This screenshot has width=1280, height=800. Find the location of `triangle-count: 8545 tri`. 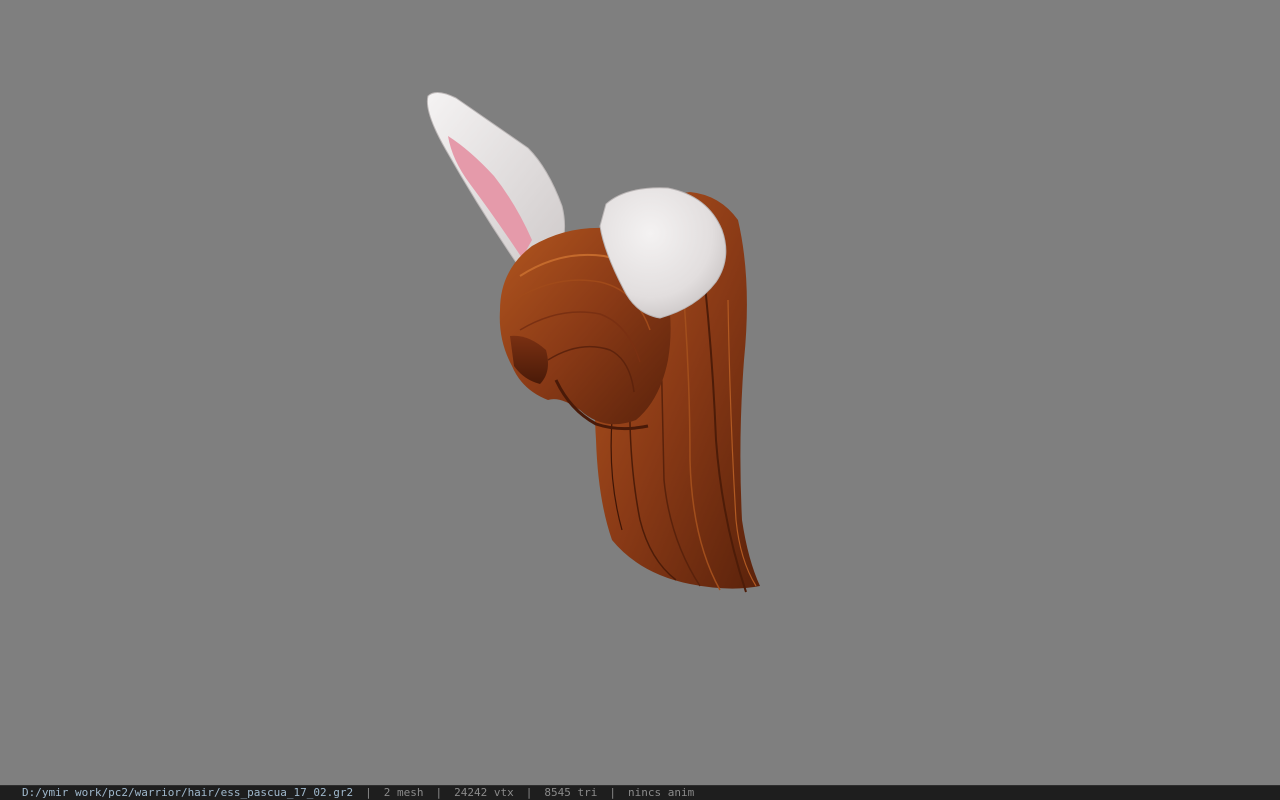

triangle-count: 8545 tri is located at coordinates (571, 792).